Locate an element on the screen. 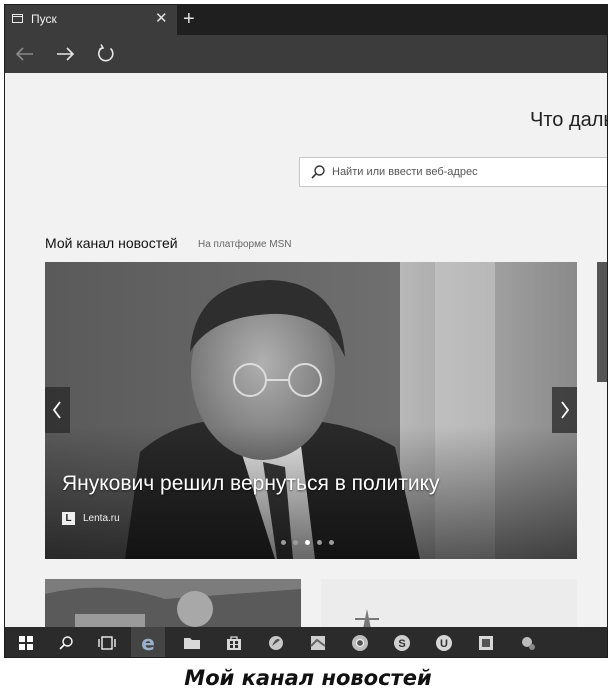 This screenshot has height=699, width=616. task-view-icon is located at coordinates (107, 643).